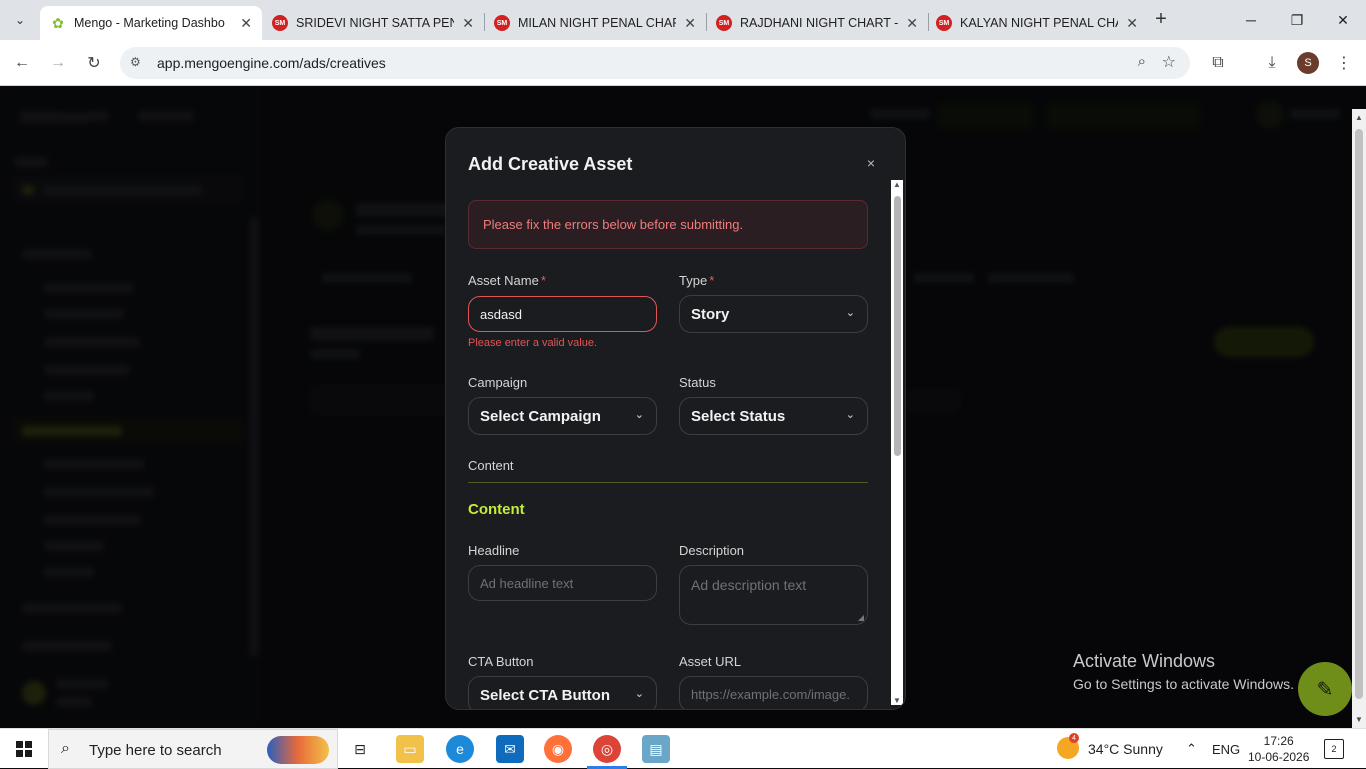 The height and width of the screenshot is (769, 1366). Describe the element at coordinates (550, 164) in the screenshot. I see `modal-title: Add Creative Asset` at that location.